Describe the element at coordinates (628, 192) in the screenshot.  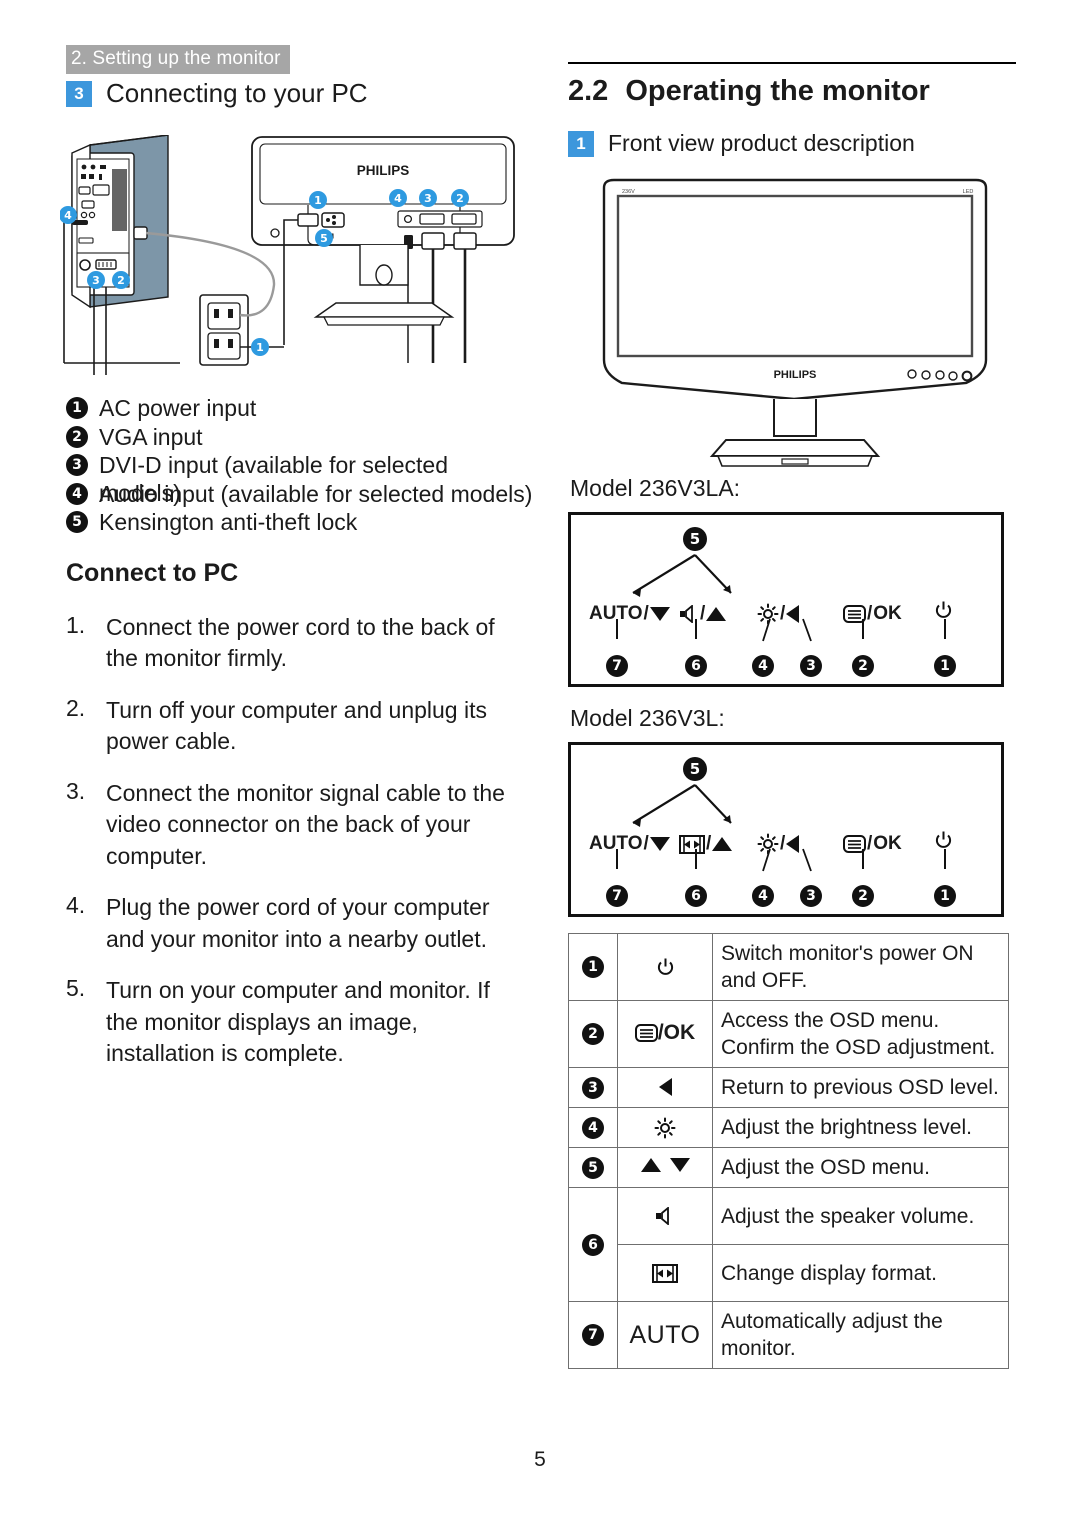
I see `bezel-model-text: 236V` at that location.